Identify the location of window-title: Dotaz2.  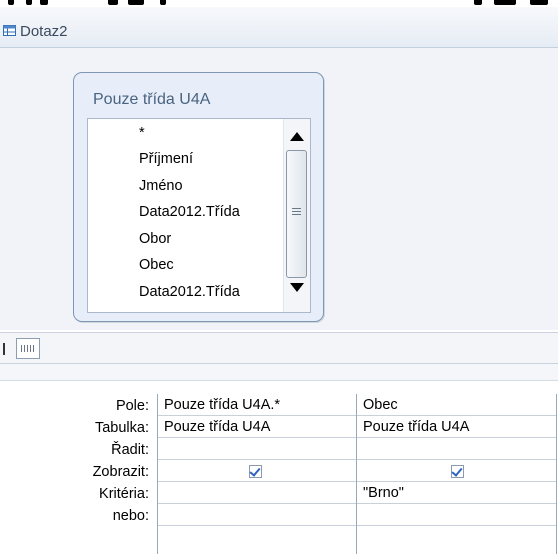
(44, 31).